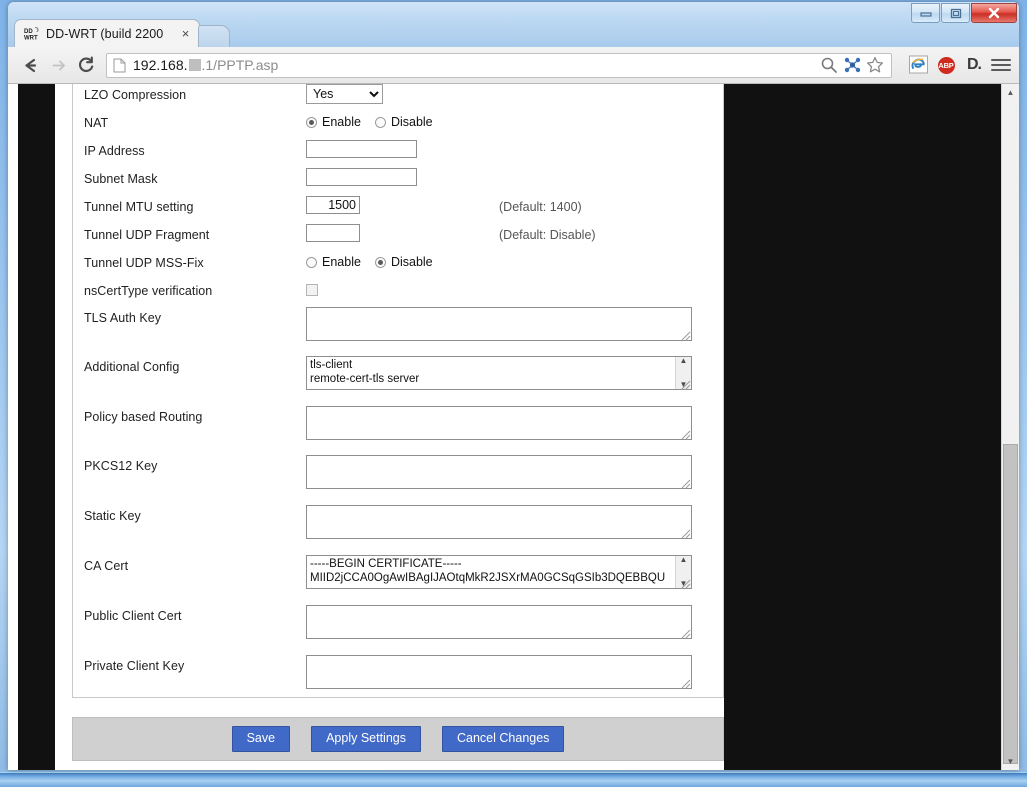  What do you see at coordinates (160, 65) in the screenshot?
I see `url-host: 192.168.` at bounding box center [160, 65].